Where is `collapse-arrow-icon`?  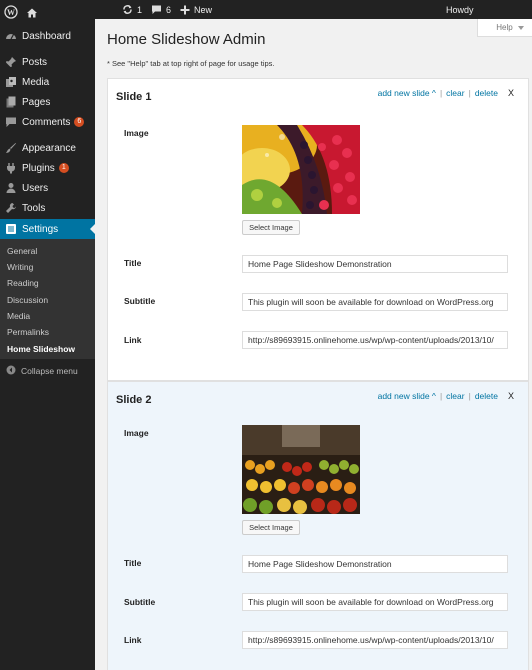
collapse-arrow-icon is located at coordinates (11, 371).